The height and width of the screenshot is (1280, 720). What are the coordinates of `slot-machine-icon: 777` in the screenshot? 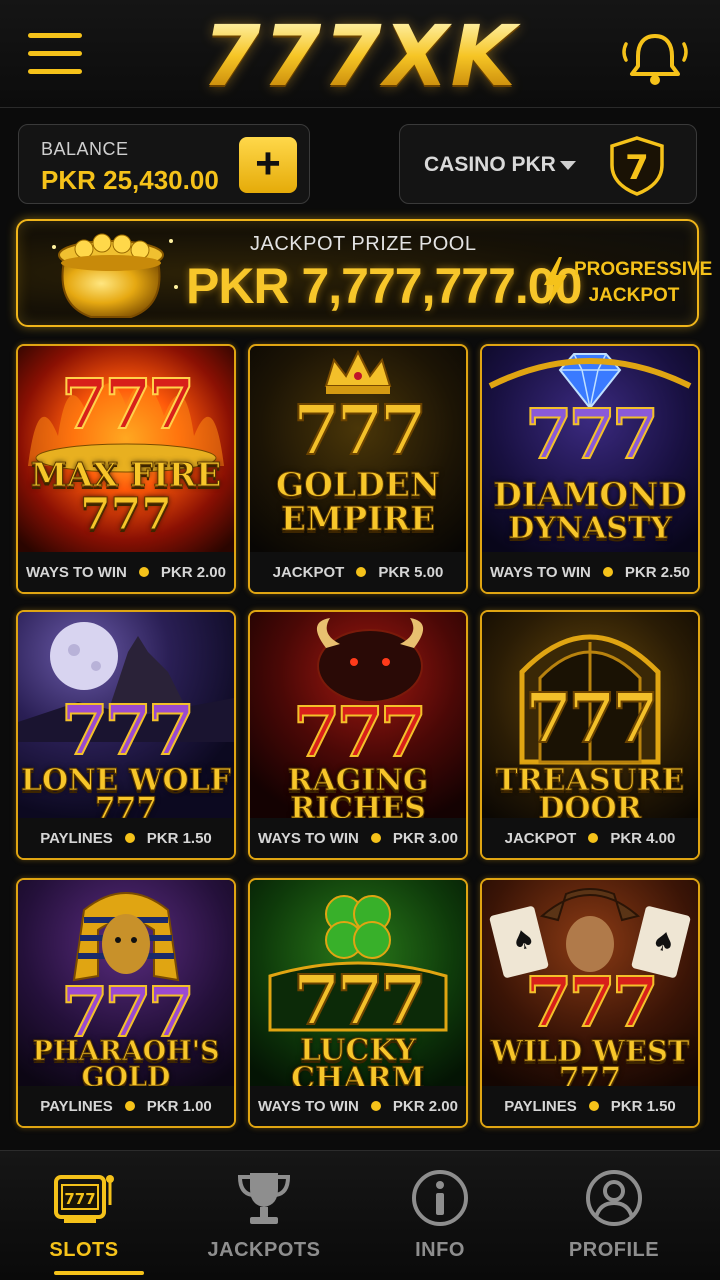 It's located at (84, 1199).